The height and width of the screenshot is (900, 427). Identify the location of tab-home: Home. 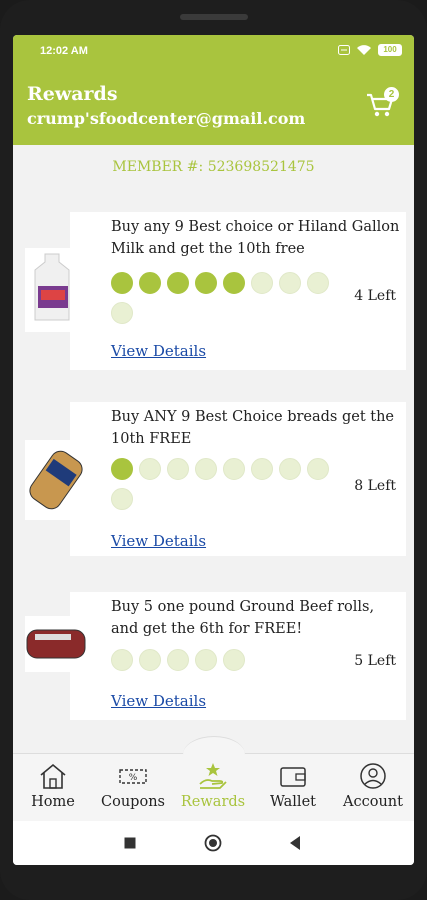
(53, 786).